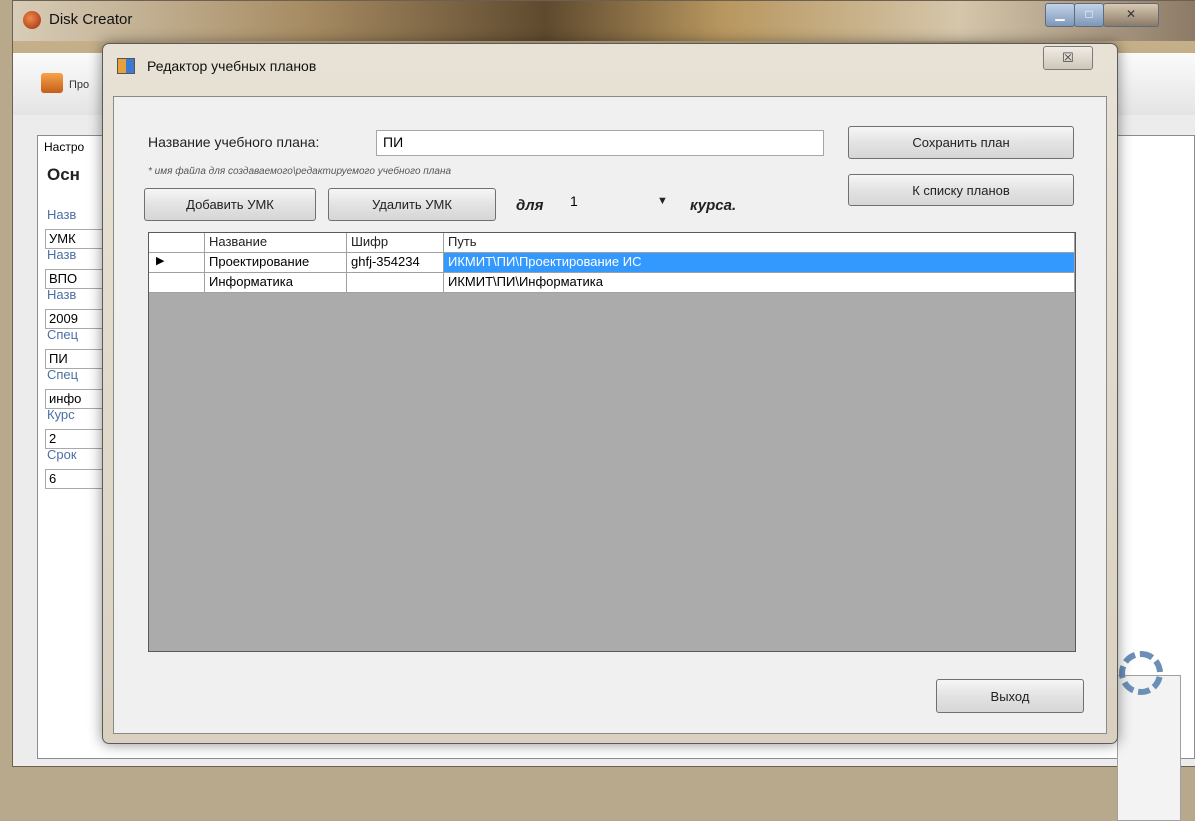  What do you see at coordinates (961, 142) in the screenshot?
I see `save-plan-button: Сохранить план` at bounding box center [961, 142].